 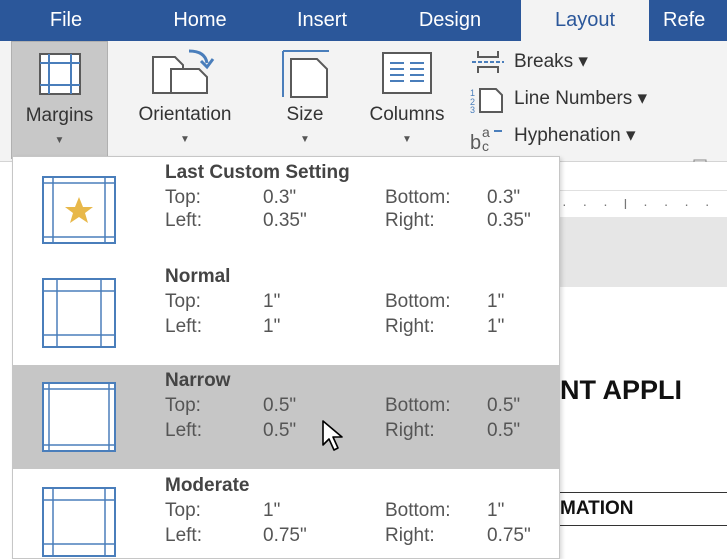 What do you see at coordinates (643, 509) in the screenshot?
I see `document-subheading: MATION` at bounding box center [643, 509].